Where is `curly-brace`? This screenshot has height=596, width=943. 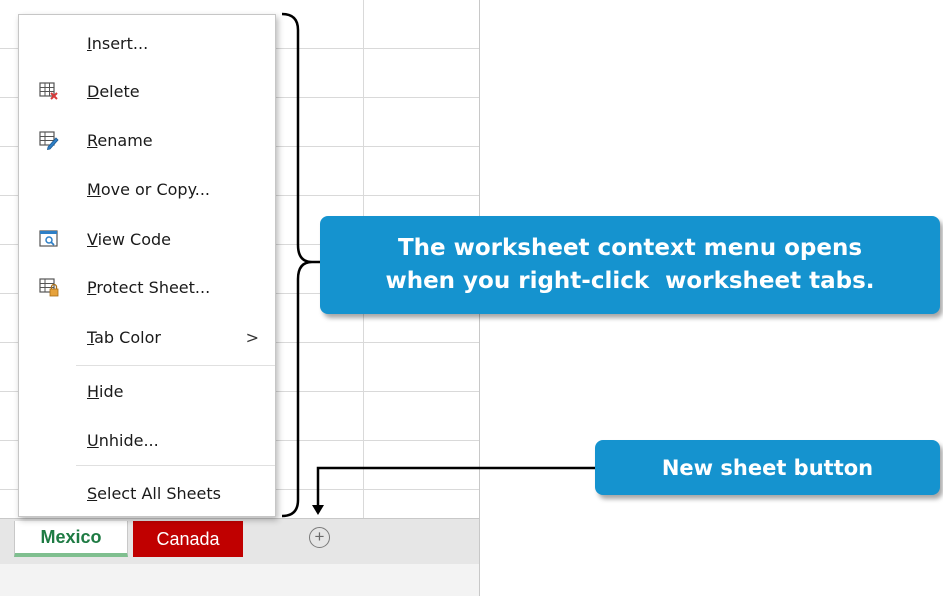
curly-brace is located at coordinates (297, 265).